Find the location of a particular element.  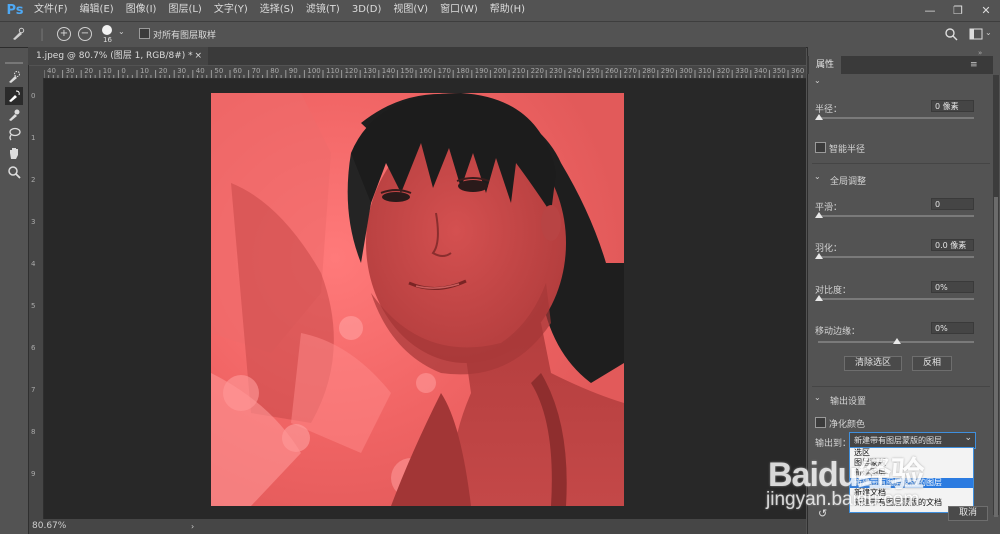

brush-preview-icon is located at coordinates (107, 30).